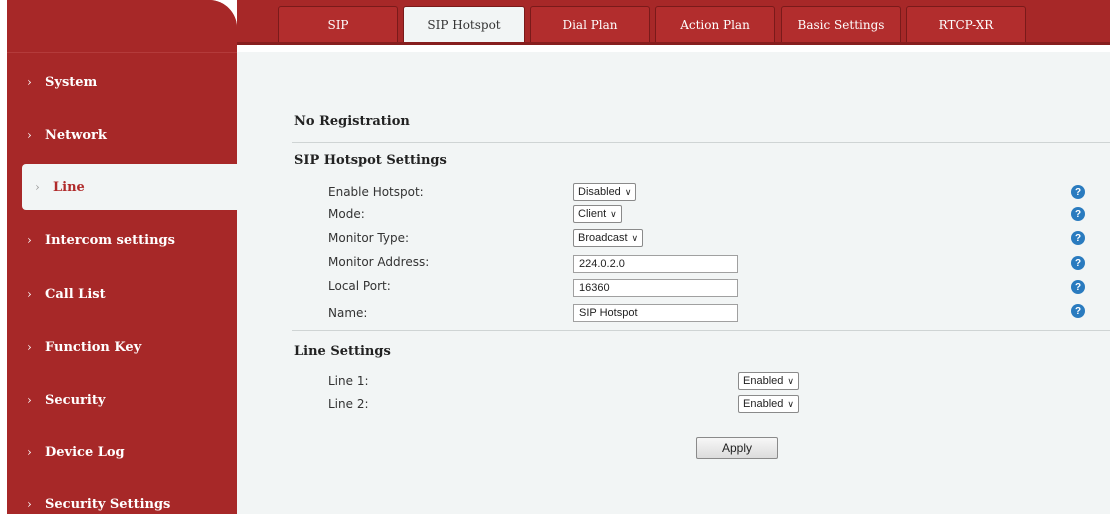 The image size is (1110, 524). I want to click on monitor-type-select: Broadcast ∨, so click(608, 238).